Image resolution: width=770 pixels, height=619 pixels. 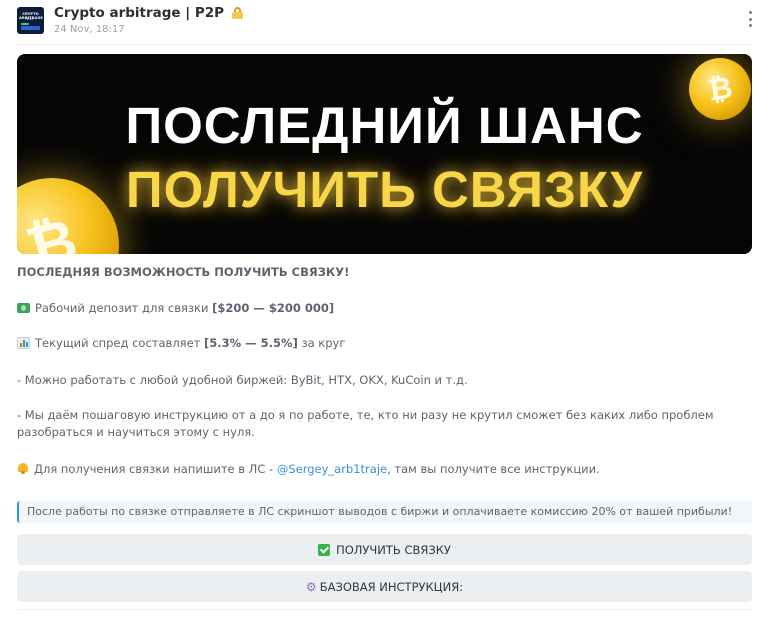 I want to click on lock-icon, so click(x=237, y=13).